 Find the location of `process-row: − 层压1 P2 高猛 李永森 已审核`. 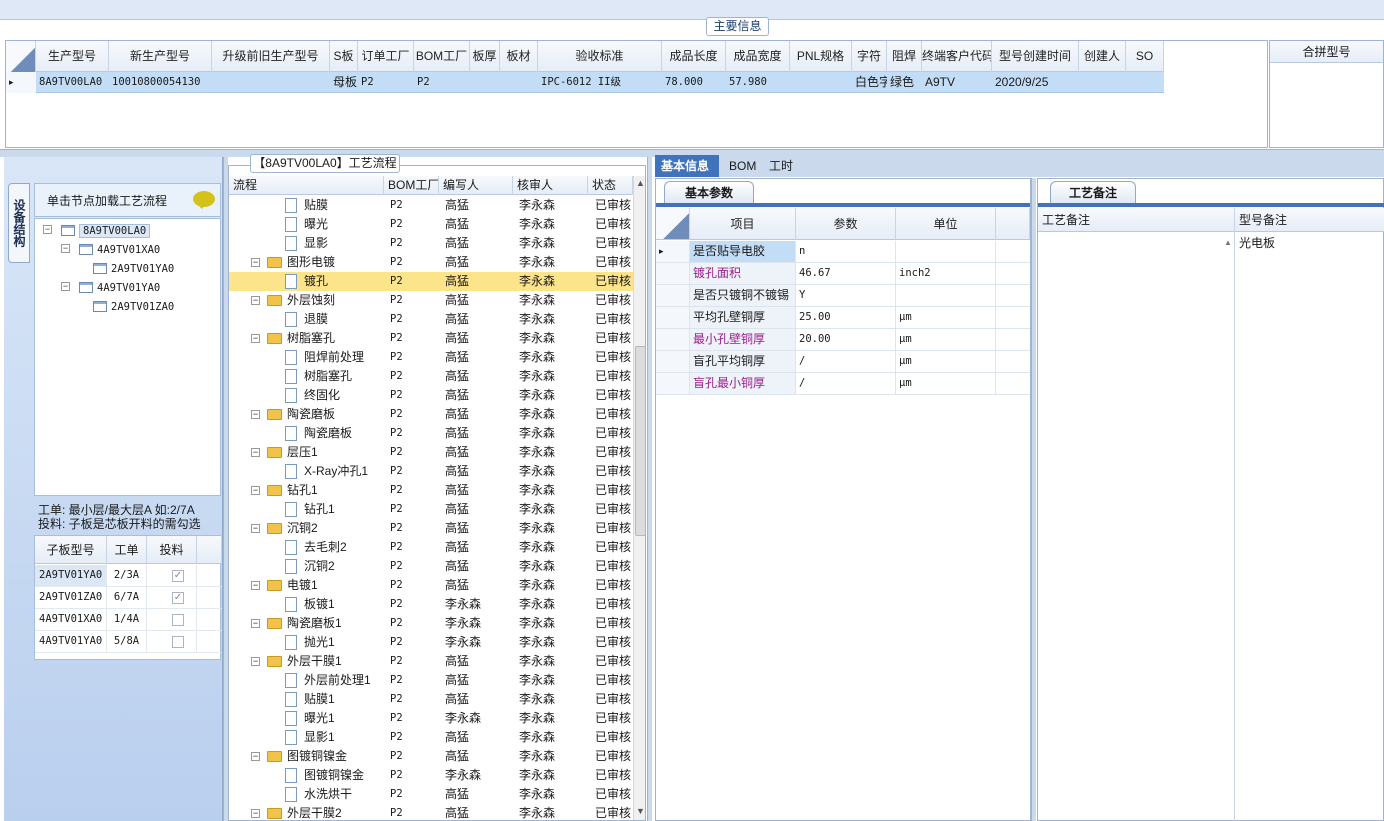

process-row: − 层压1 P2 高猛 李永森 已审核 is located at coordinates (431, 452).